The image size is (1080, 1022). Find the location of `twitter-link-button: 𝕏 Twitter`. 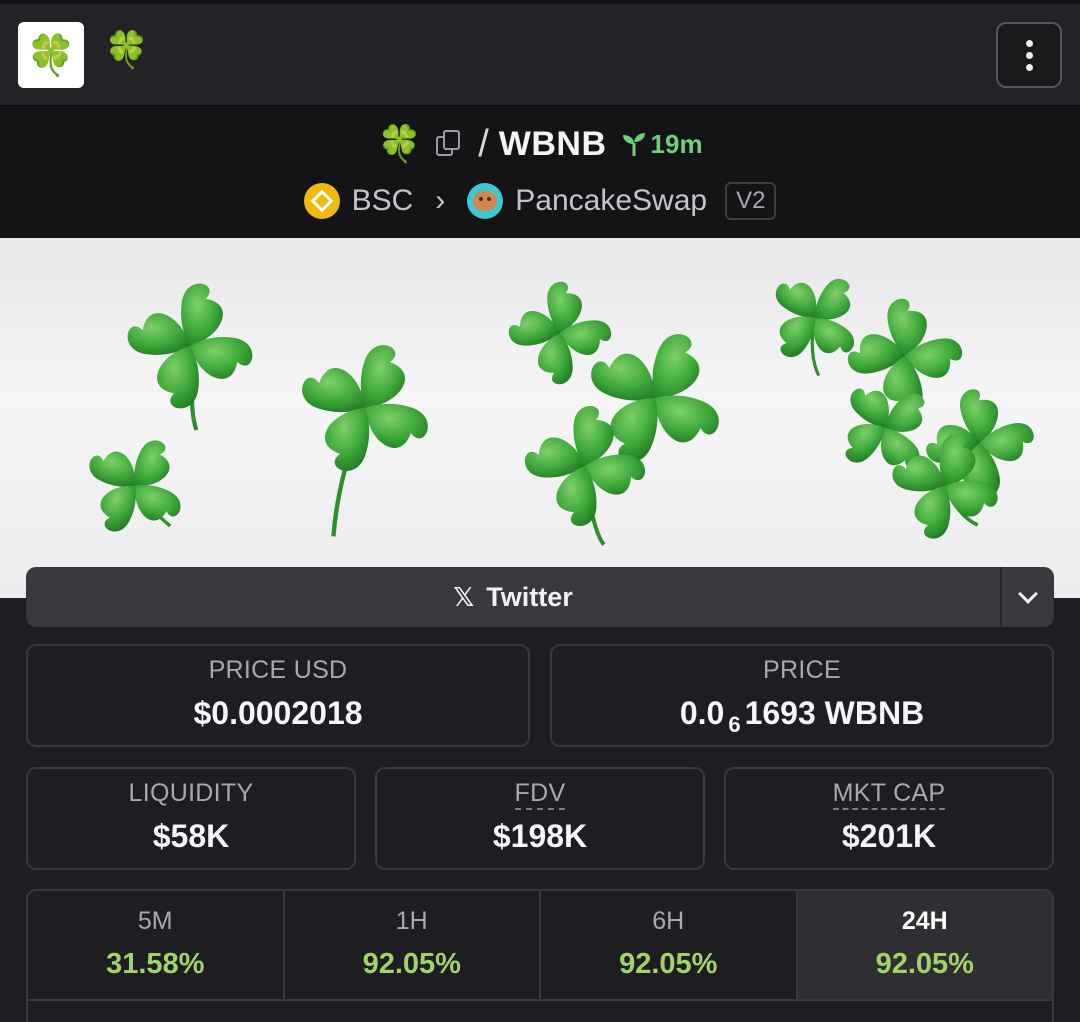

twitter-link-button: 𝕏 Twitter is located at coordinates (513, 597).